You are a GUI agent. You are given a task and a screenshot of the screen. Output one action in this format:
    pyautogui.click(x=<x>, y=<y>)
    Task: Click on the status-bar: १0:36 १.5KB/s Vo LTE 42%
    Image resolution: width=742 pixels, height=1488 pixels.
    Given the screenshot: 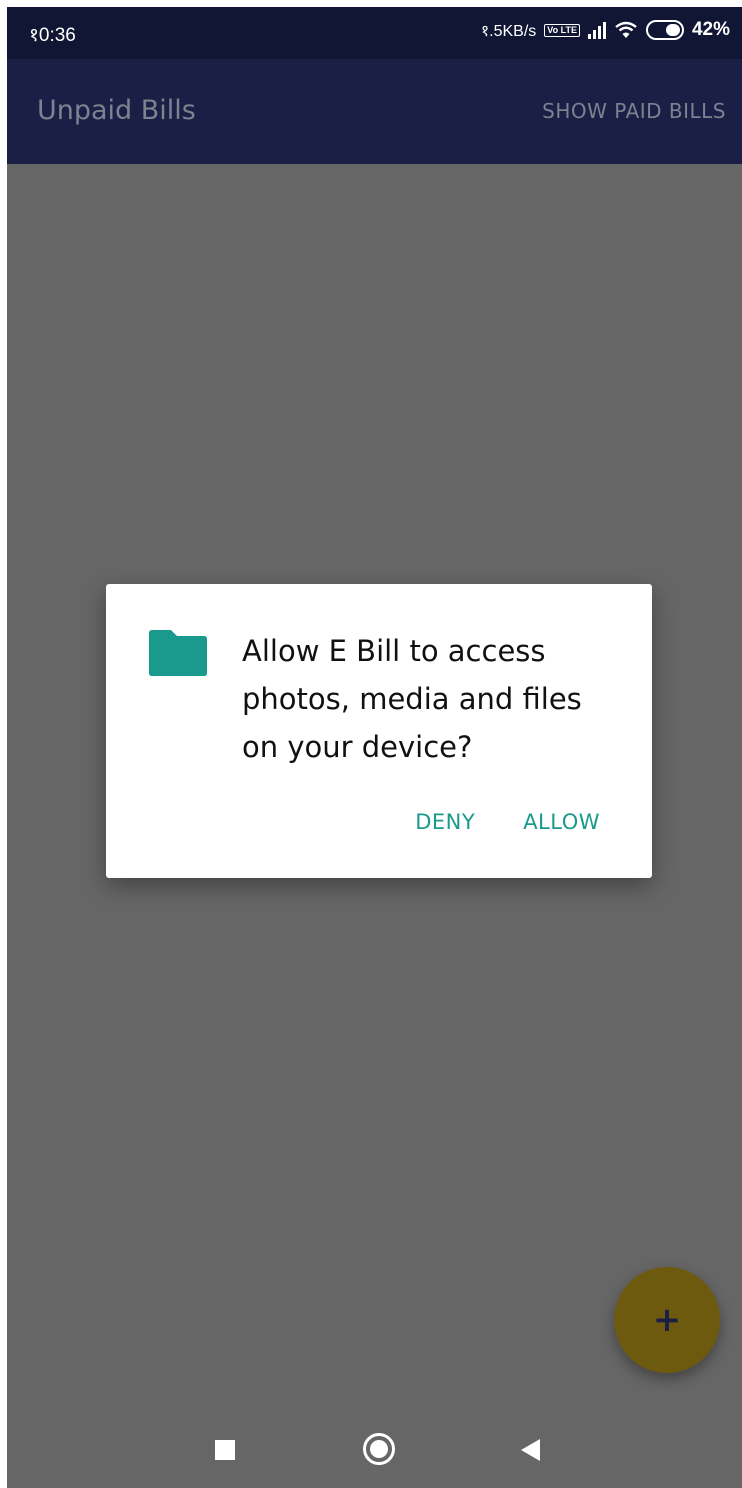 What is the action you would take?
    pyautogui.click(x=374, y=33)
    